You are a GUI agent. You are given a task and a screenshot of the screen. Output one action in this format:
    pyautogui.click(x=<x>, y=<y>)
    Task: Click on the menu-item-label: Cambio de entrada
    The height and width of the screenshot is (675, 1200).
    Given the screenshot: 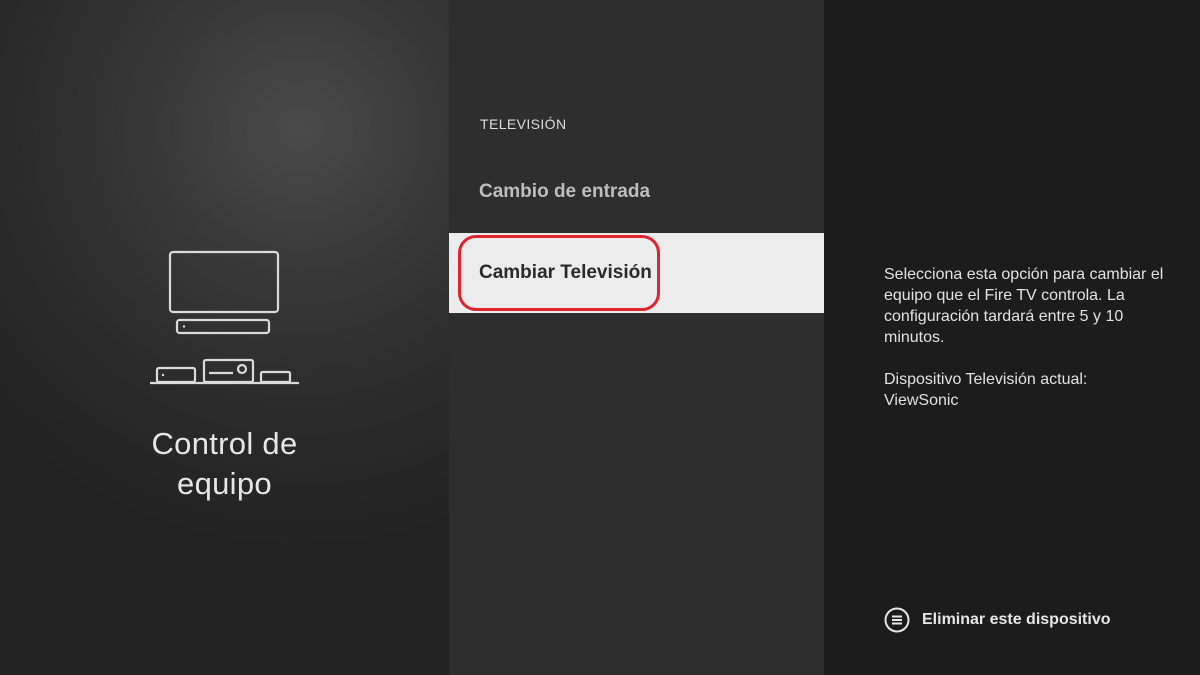 What is the action you would take?
    pyautogui.click(x=565, y=191)
    